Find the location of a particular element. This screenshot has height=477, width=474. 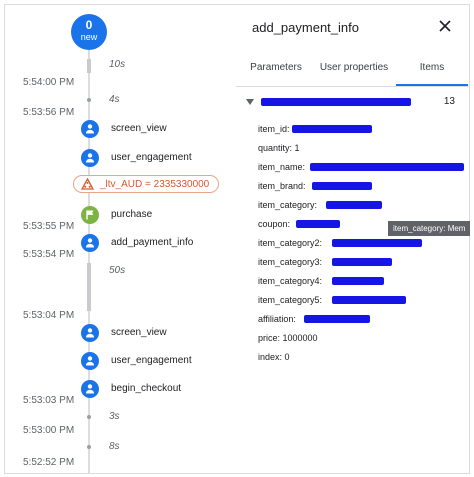

param-coupon: coupon: is located at coordinates (274, 224).